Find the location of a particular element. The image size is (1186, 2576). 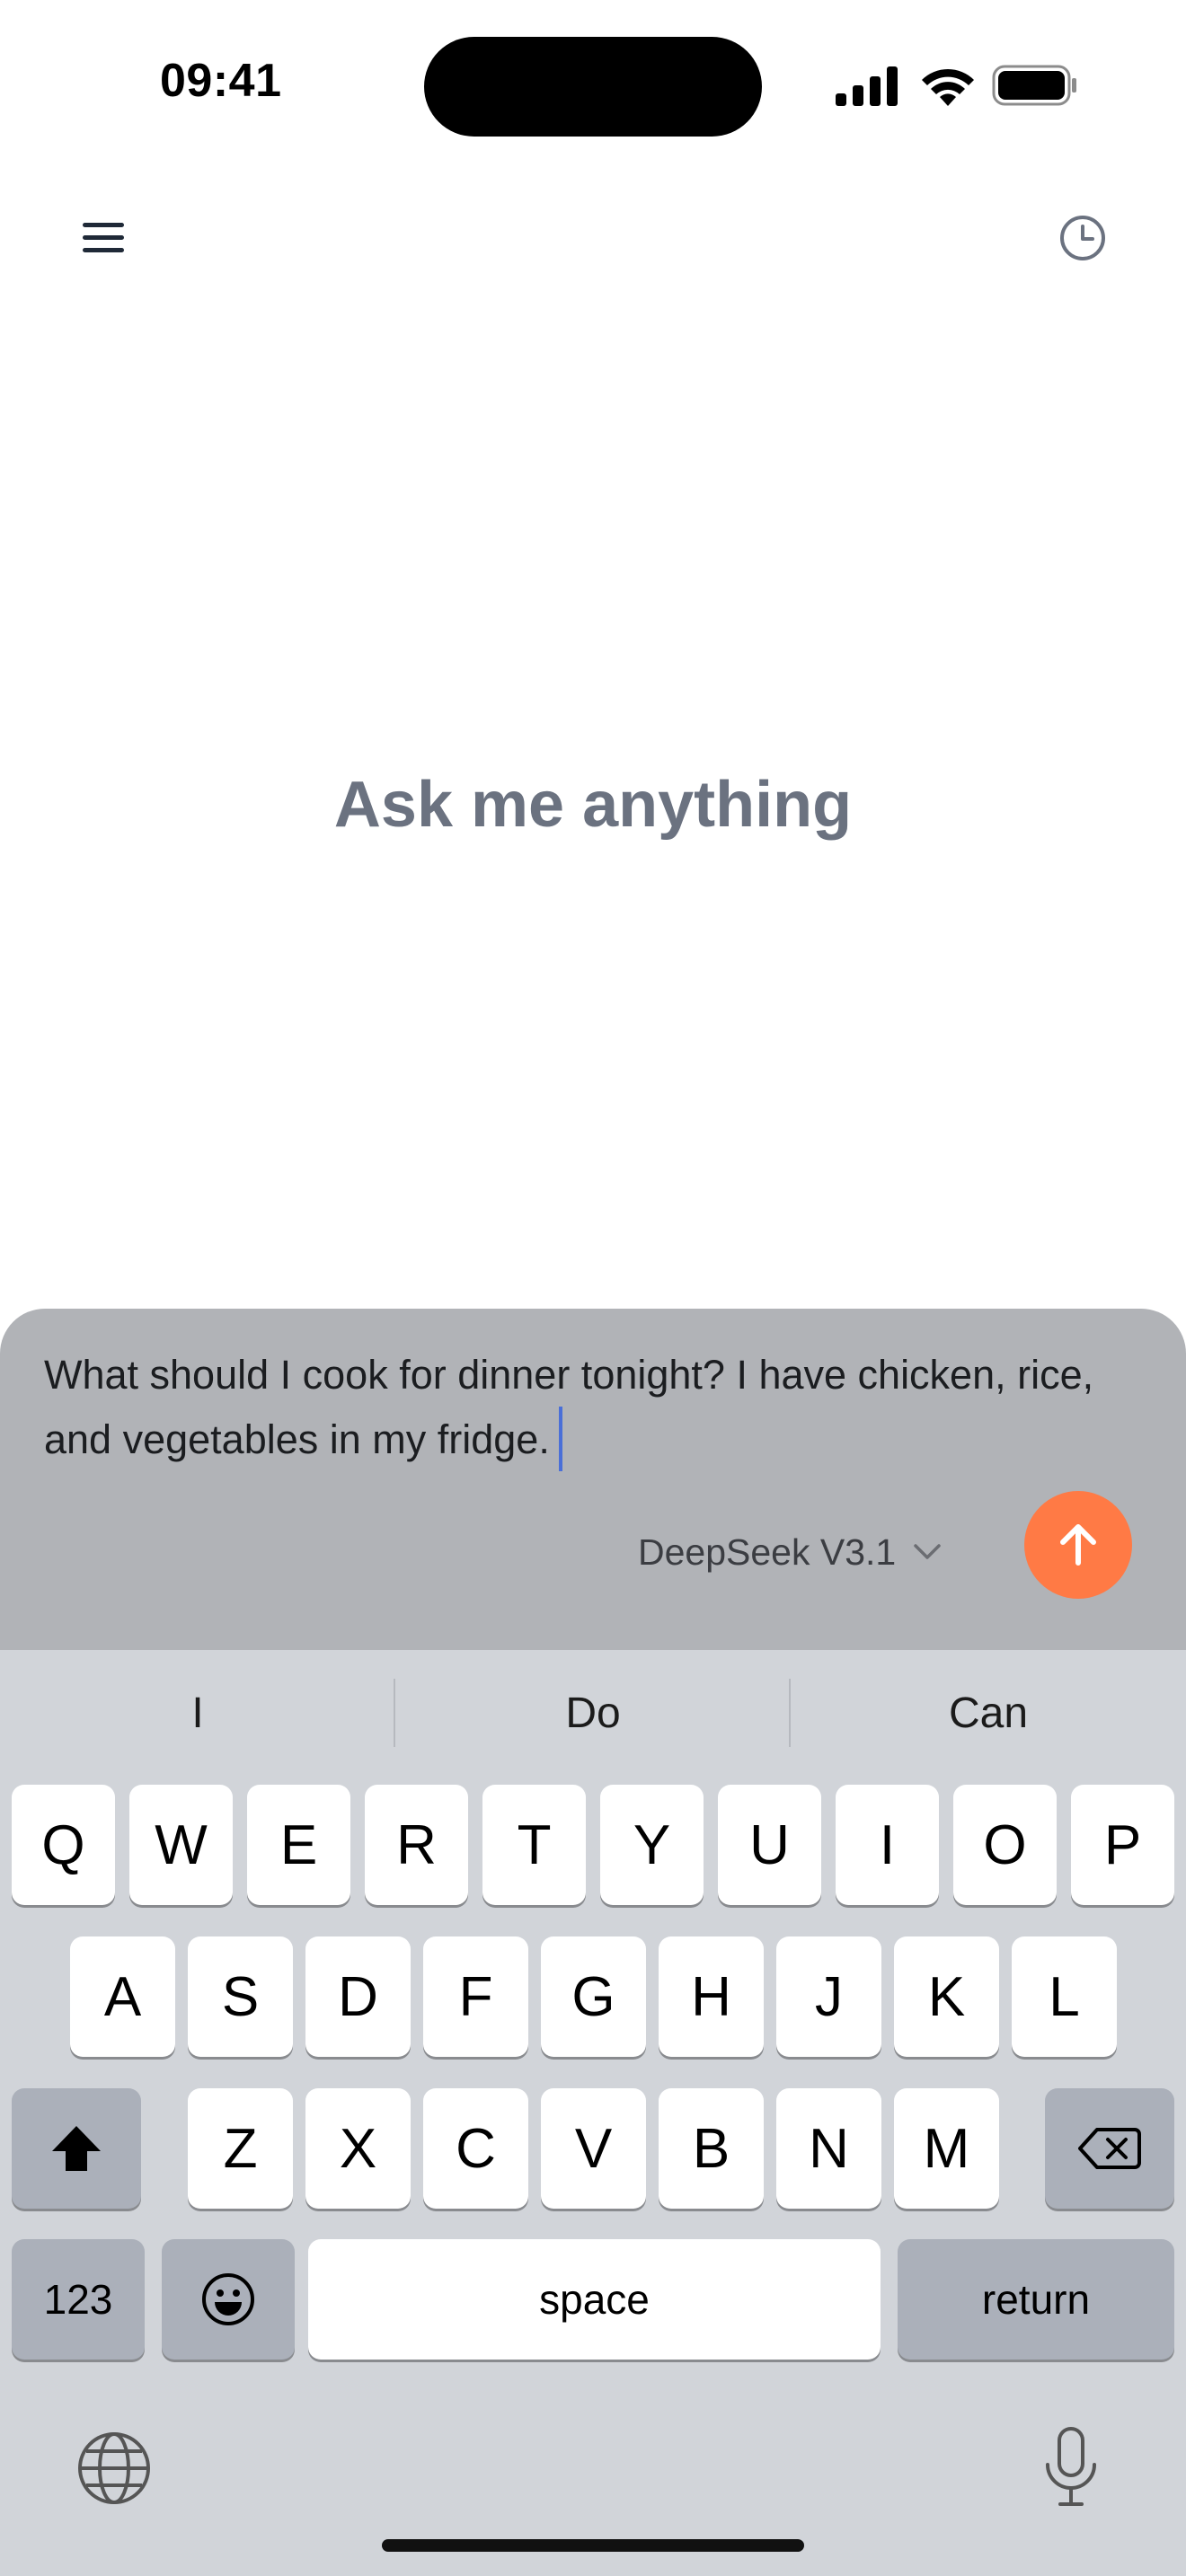

key-z: Z is located at coordinates (240, 2148).